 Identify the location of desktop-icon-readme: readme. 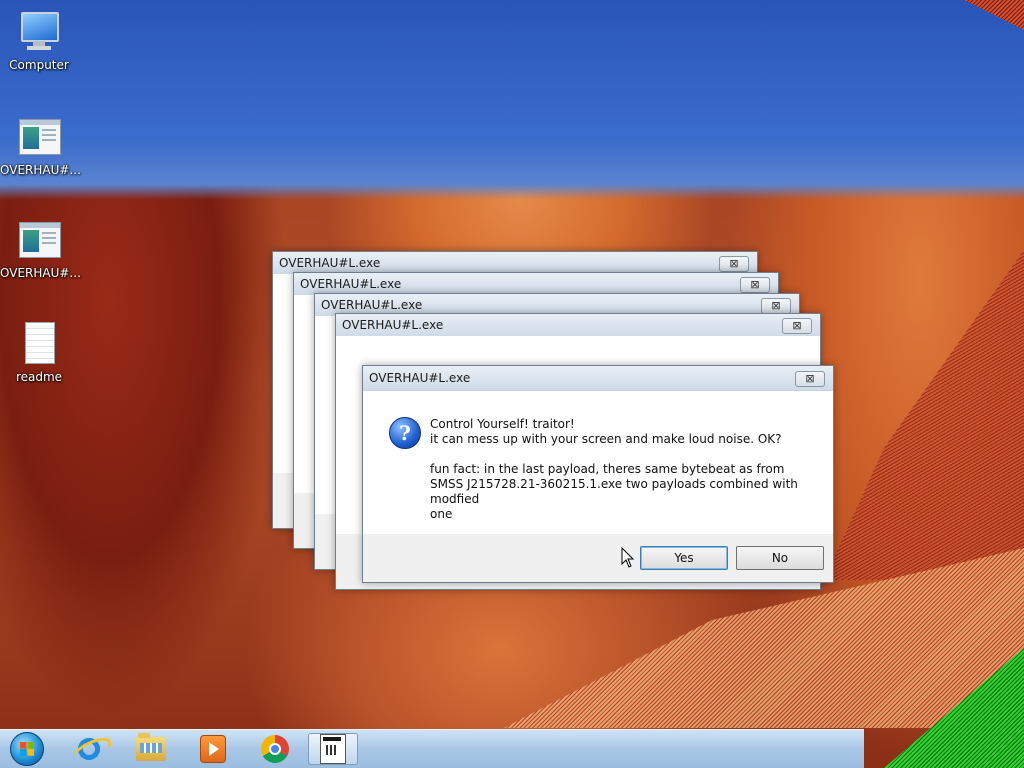
(39, 353).